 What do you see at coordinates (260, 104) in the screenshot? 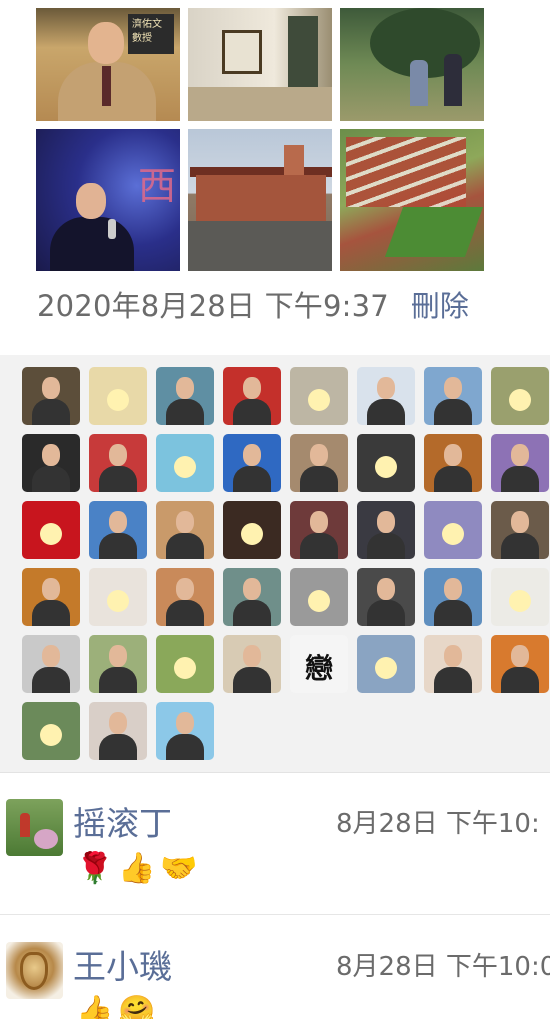
I see `photo-floor` at bounding box center [260, 104].